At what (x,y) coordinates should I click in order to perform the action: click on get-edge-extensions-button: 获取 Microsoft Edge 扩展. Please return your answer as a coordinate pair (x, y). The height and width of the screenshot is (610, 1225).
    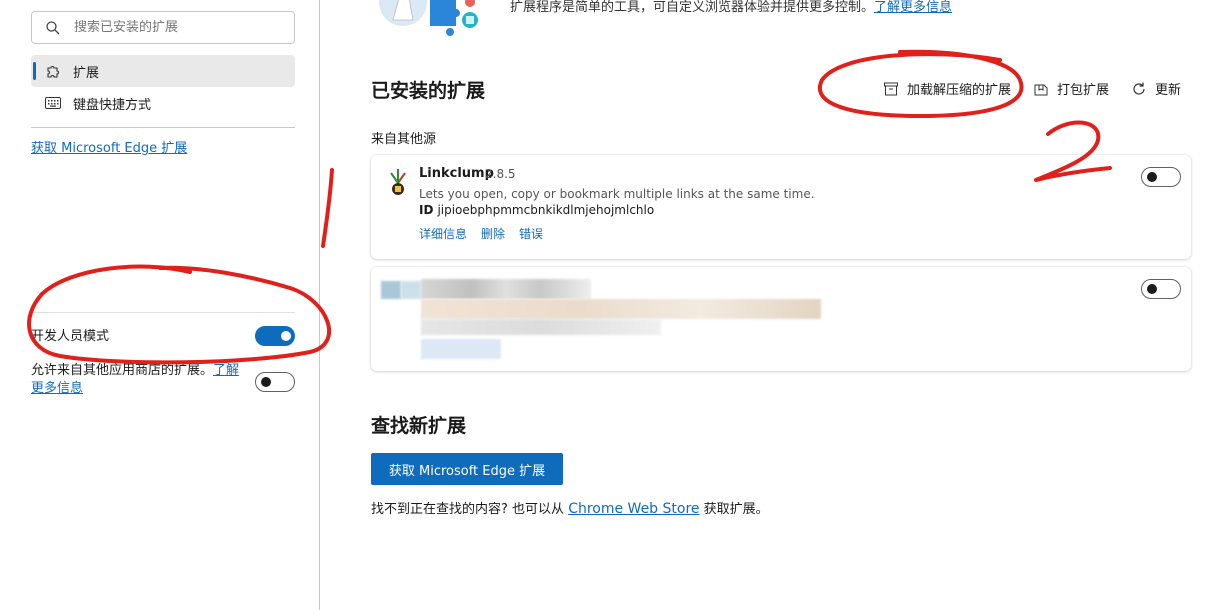
    Looking at the image, I should click on (467, 469).